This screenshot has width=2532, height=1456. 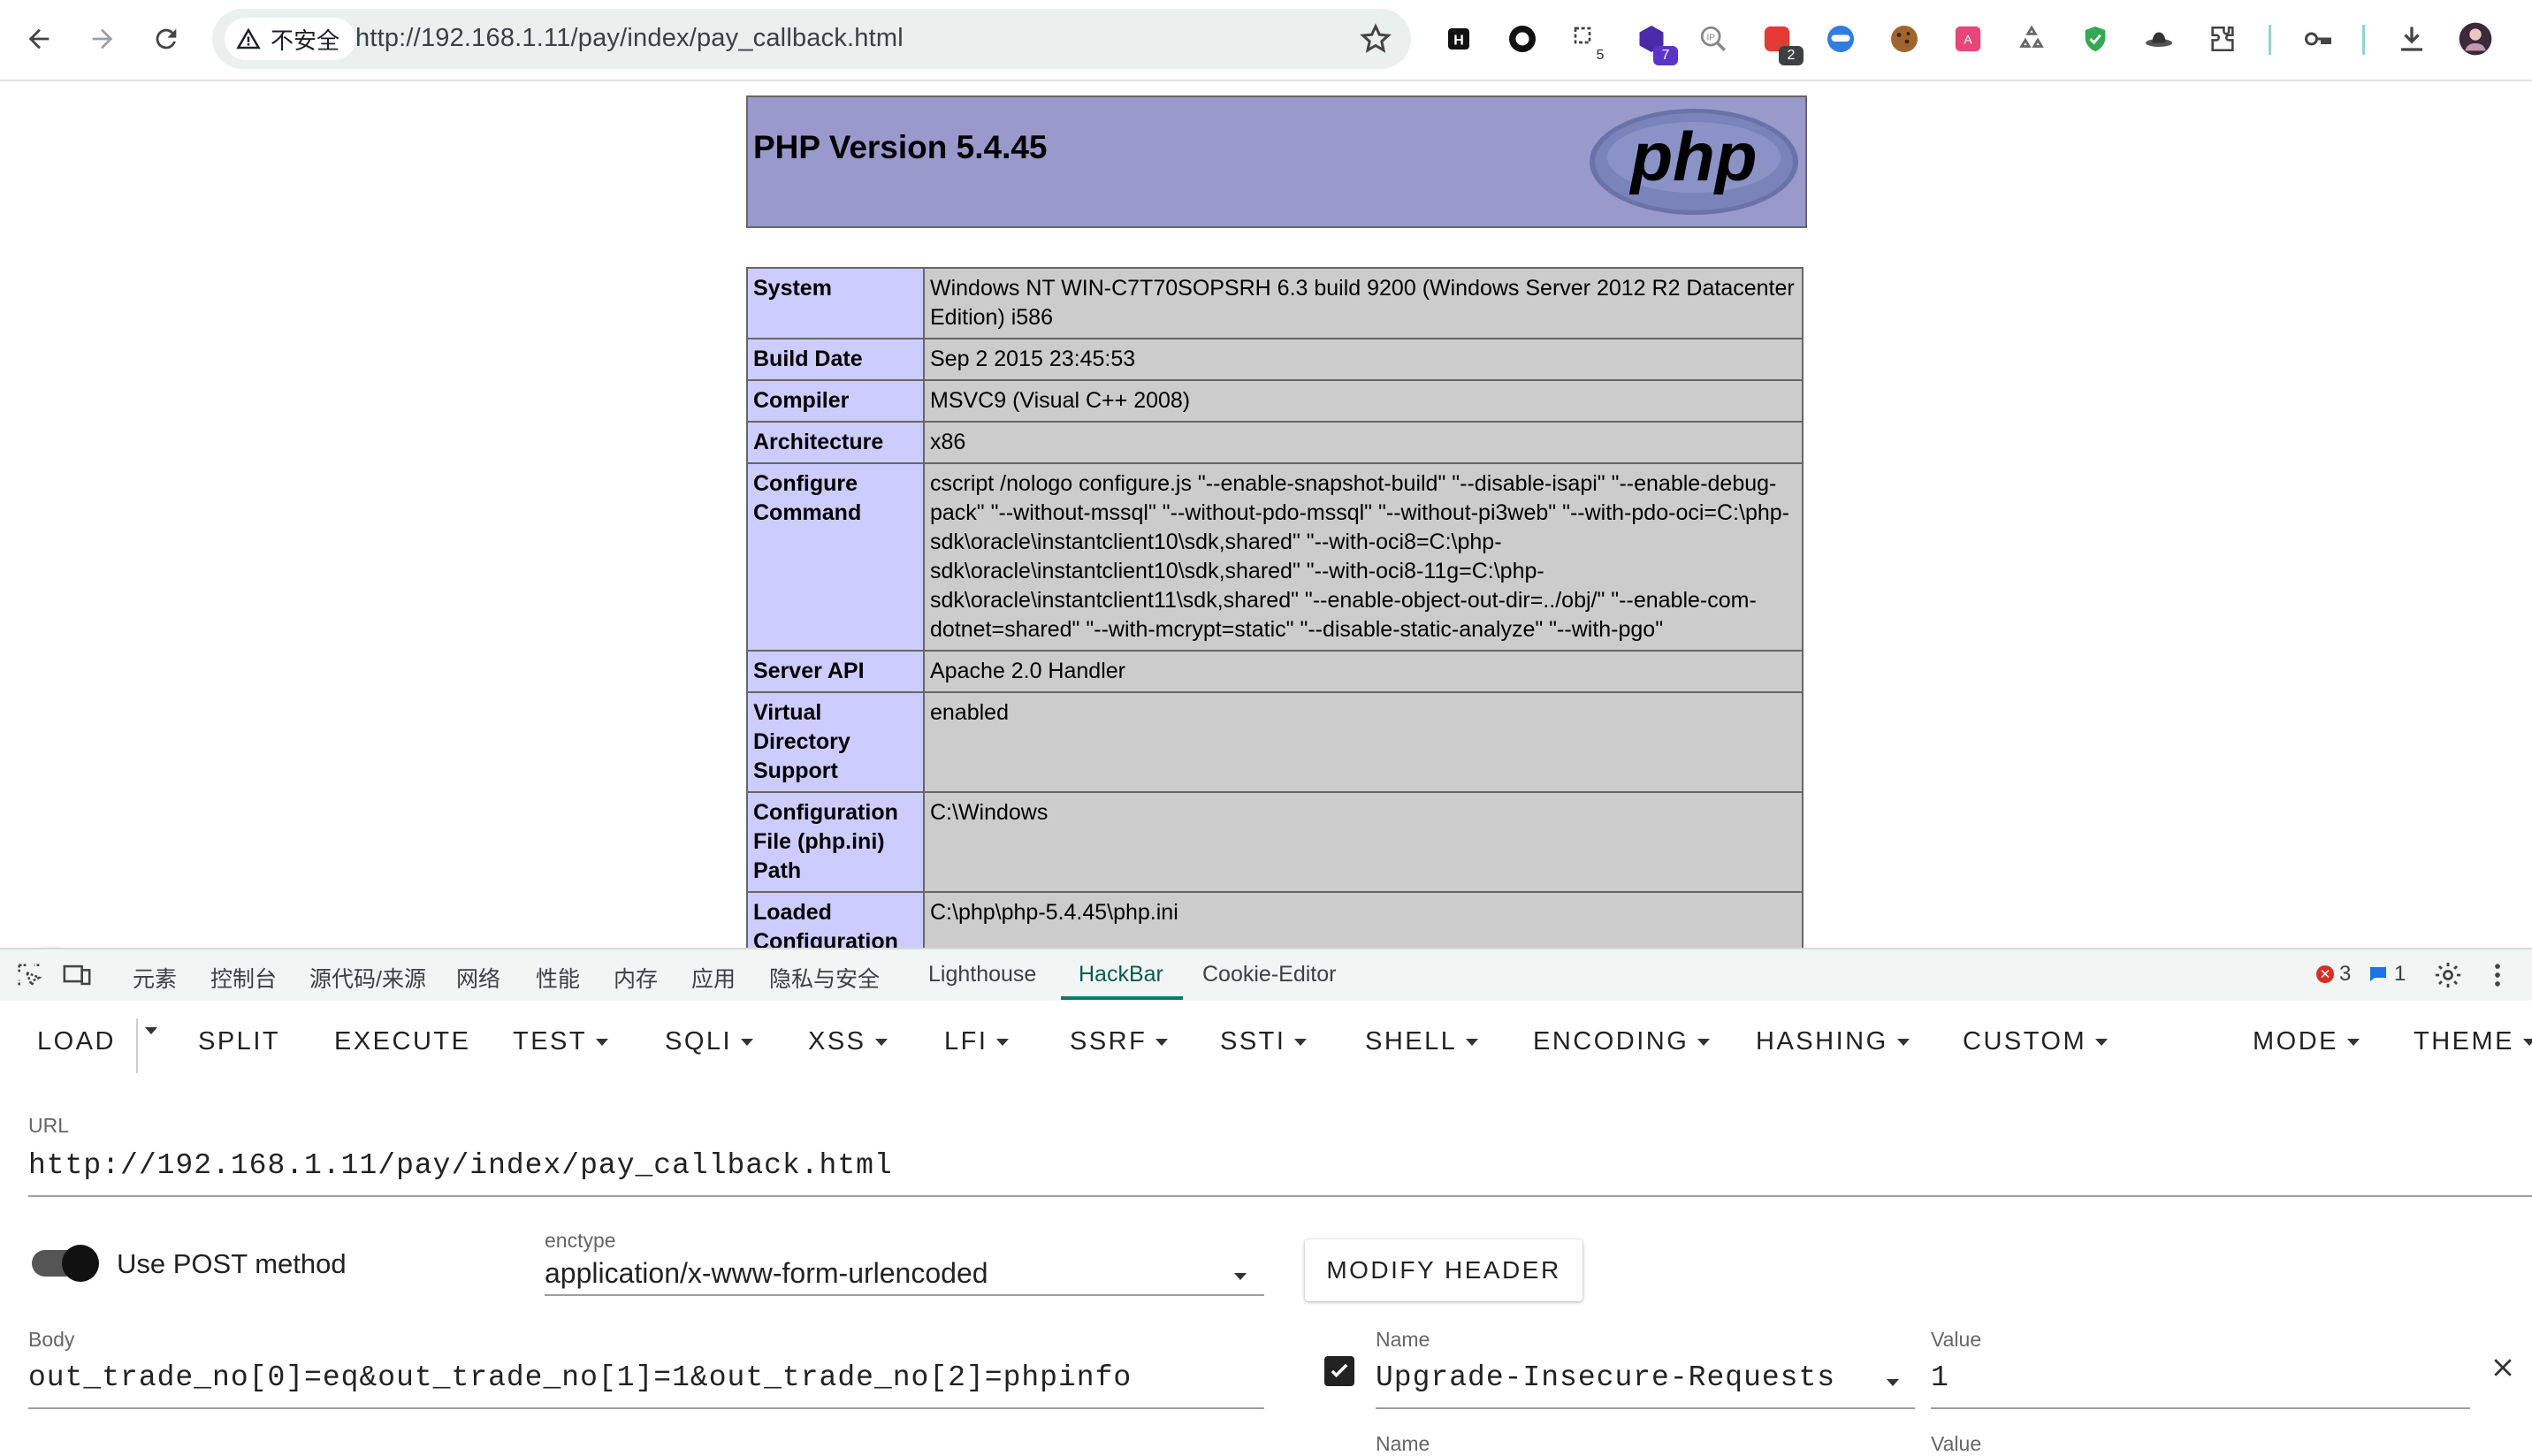 I want to click on devtools-tab: 内存, so click(x=636, y=978).